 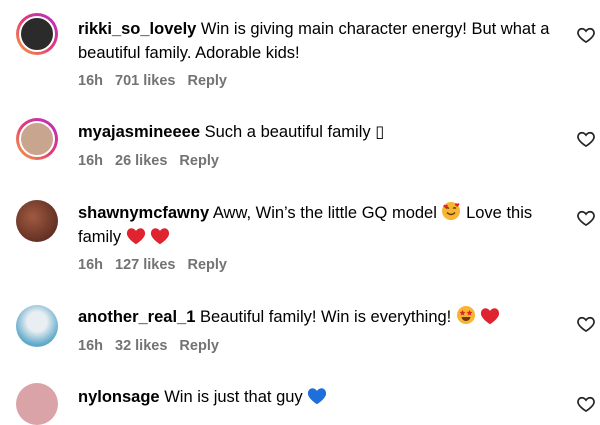 What do you see at coordinates (324, 213) in the screenshot?
I see `comment-body: Aww, Win’s the little GQ model` at bounding box center [324, 213].